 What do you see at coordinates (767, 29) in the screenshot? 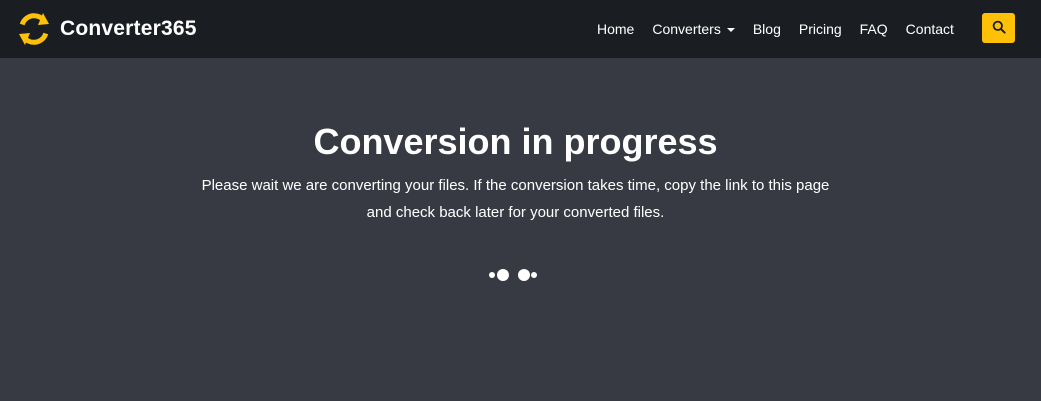
I see `nav-blog: Blog` at bounding box center [767, 29].